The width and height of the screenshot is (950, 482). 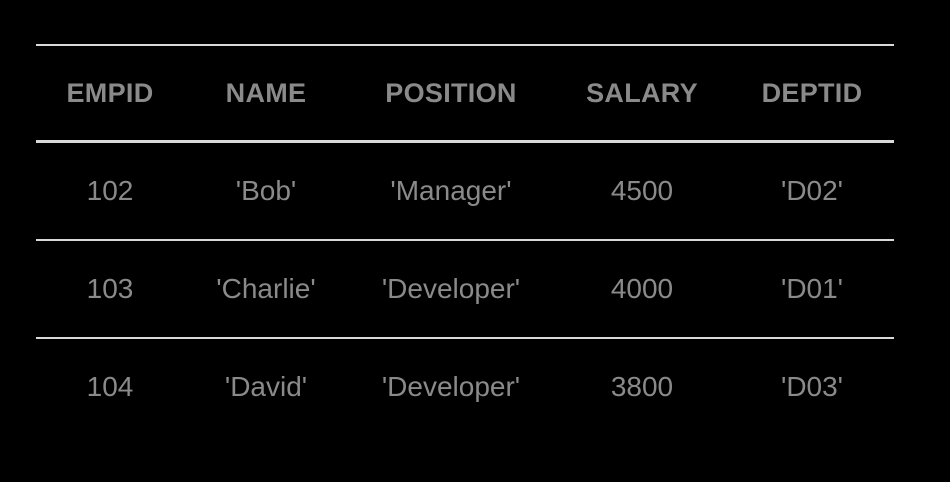 I want to click on cell-position: 'Manager', so click(x=451, y=190).